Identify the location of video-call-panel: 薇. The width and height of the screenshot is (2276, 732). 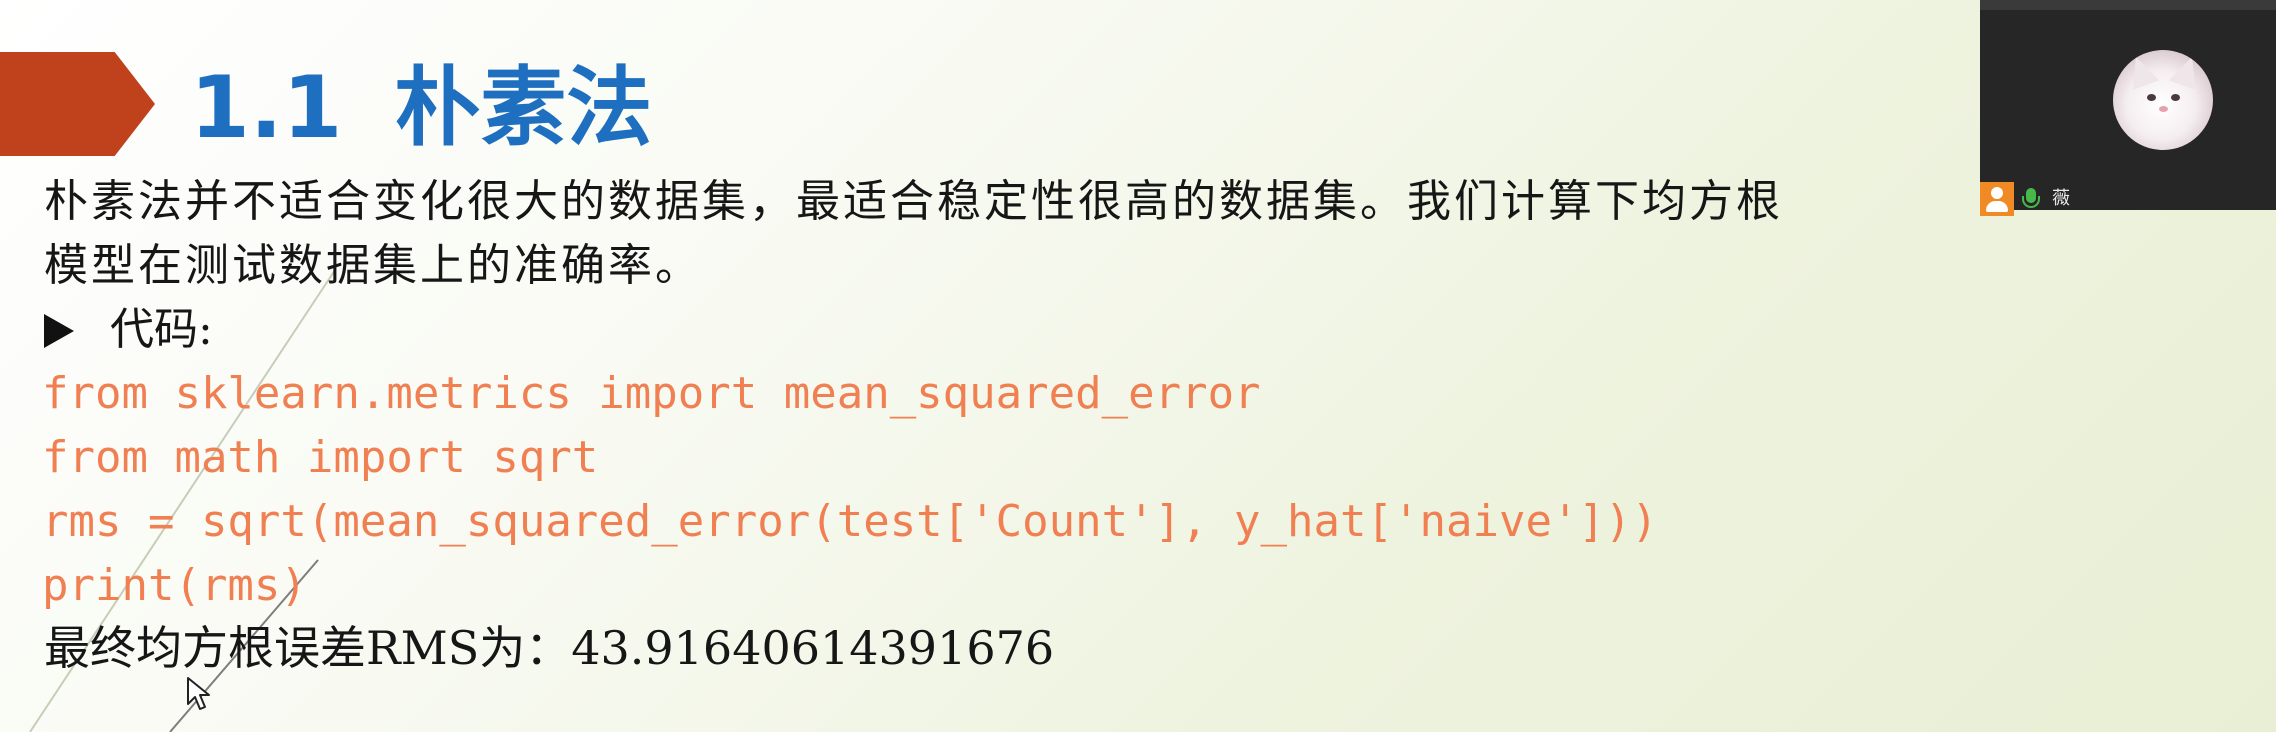
(2128, 108).